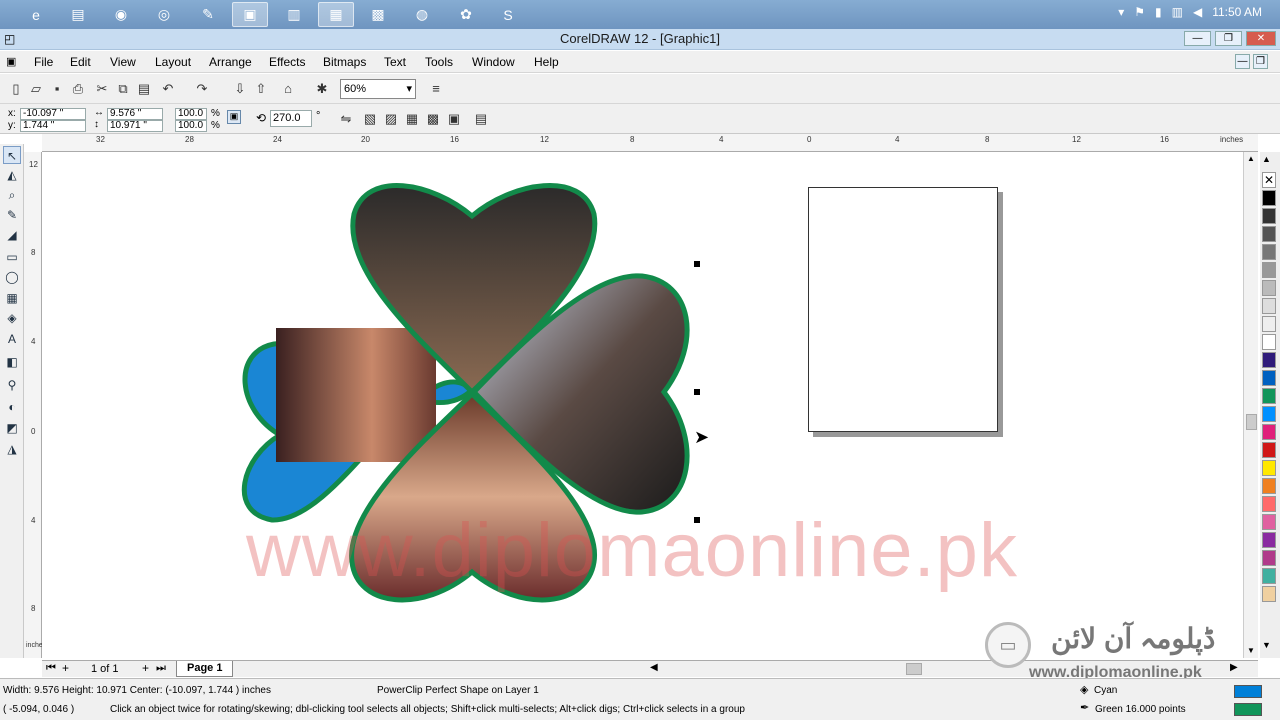 The height and width of the screenshot is (720, 1280). Describe the element at coordinates (1248, 691) in the screenshot. I see `fill-color-swatch` at that location.